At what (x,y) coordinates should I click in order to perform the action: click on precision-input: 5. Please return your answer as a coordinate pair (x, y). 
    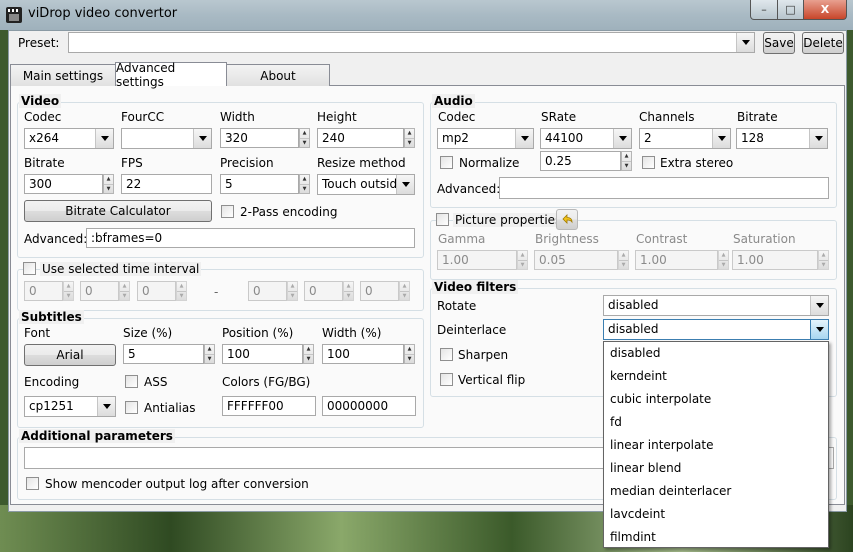
    Looking at the image, I should click on (259, 184).